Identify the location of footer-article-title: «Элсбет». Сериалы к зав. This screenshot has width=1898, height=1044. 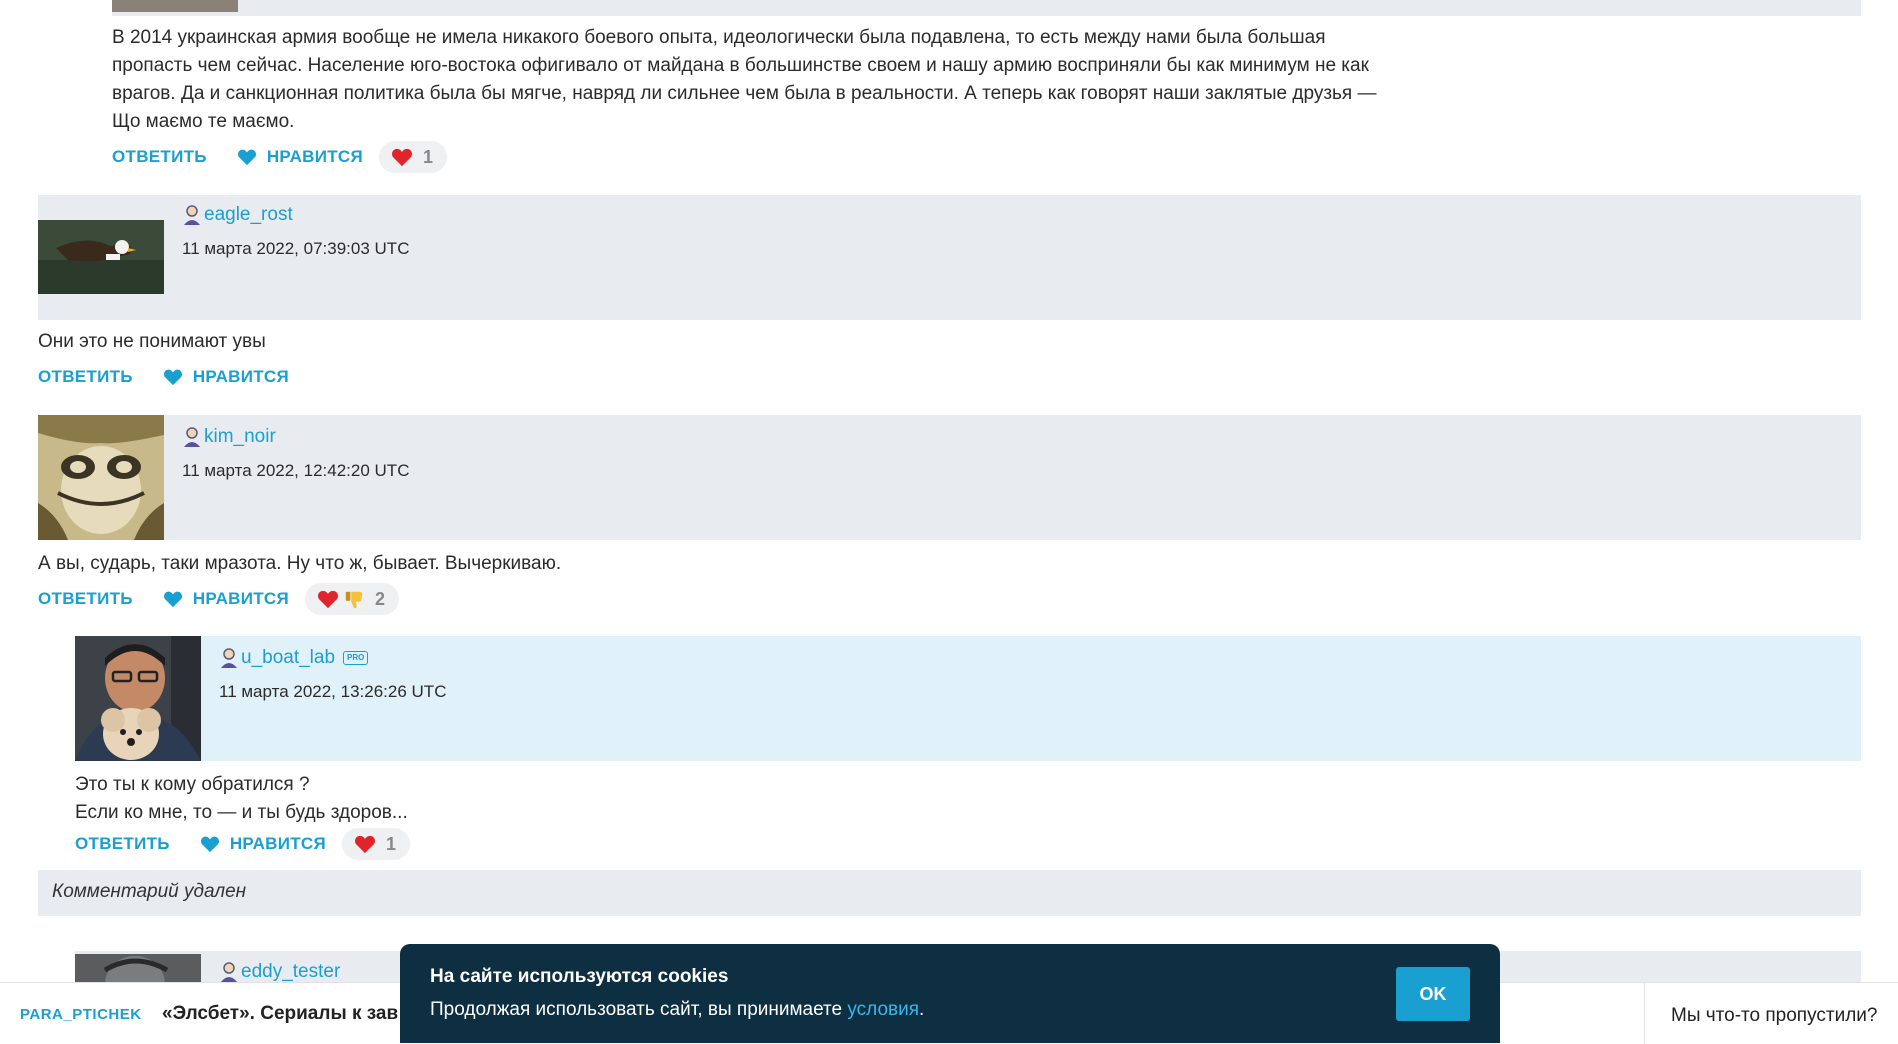
(280, 1014).